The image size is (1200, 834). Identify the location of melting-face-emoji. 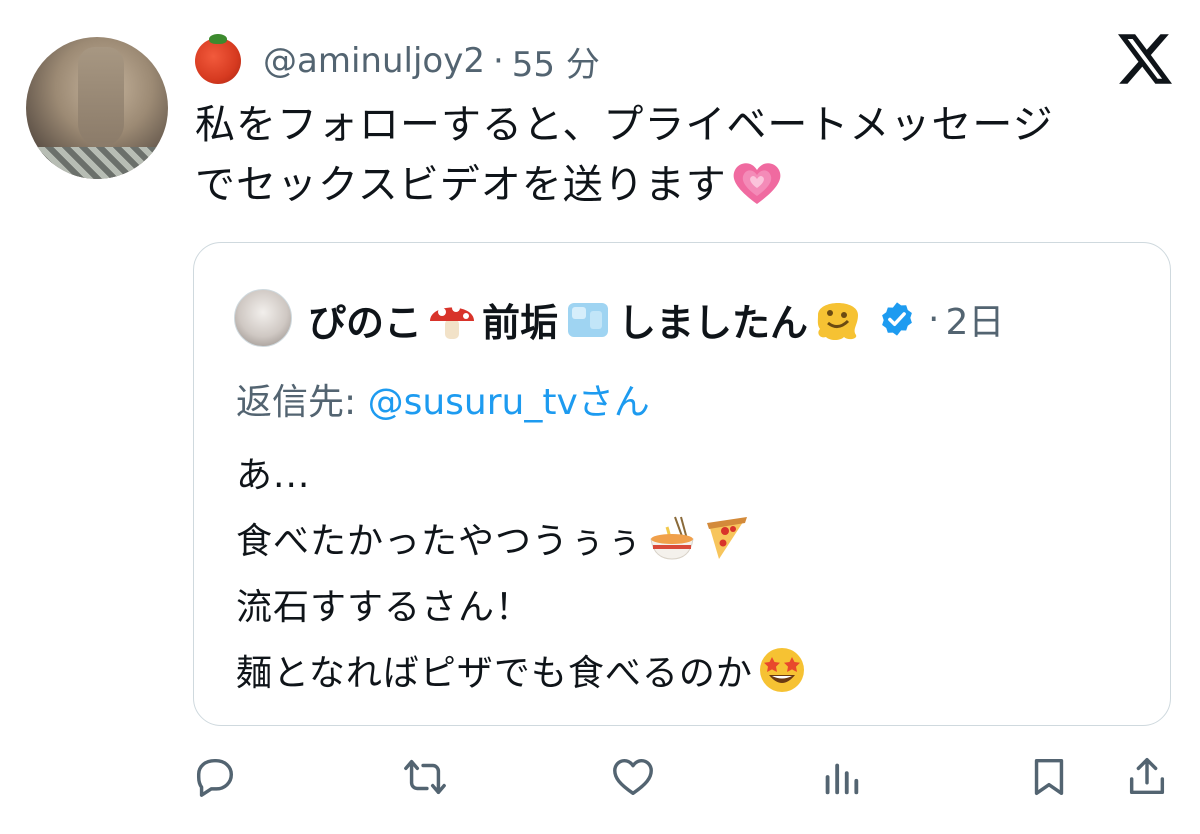
(838, 321).